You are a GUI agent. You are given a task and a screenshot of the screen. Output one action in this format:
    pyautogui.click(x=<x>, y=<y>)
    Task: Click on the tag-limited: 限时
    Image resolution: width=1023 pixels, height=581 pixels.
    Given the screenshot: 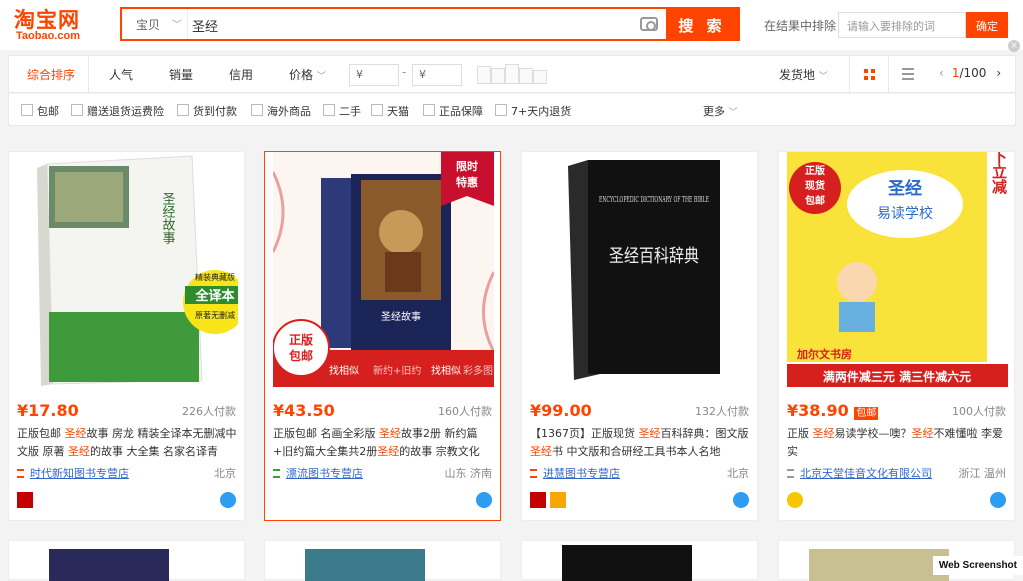 What is the action you would take?
    pyautogui.click(x=467, y=166)
    